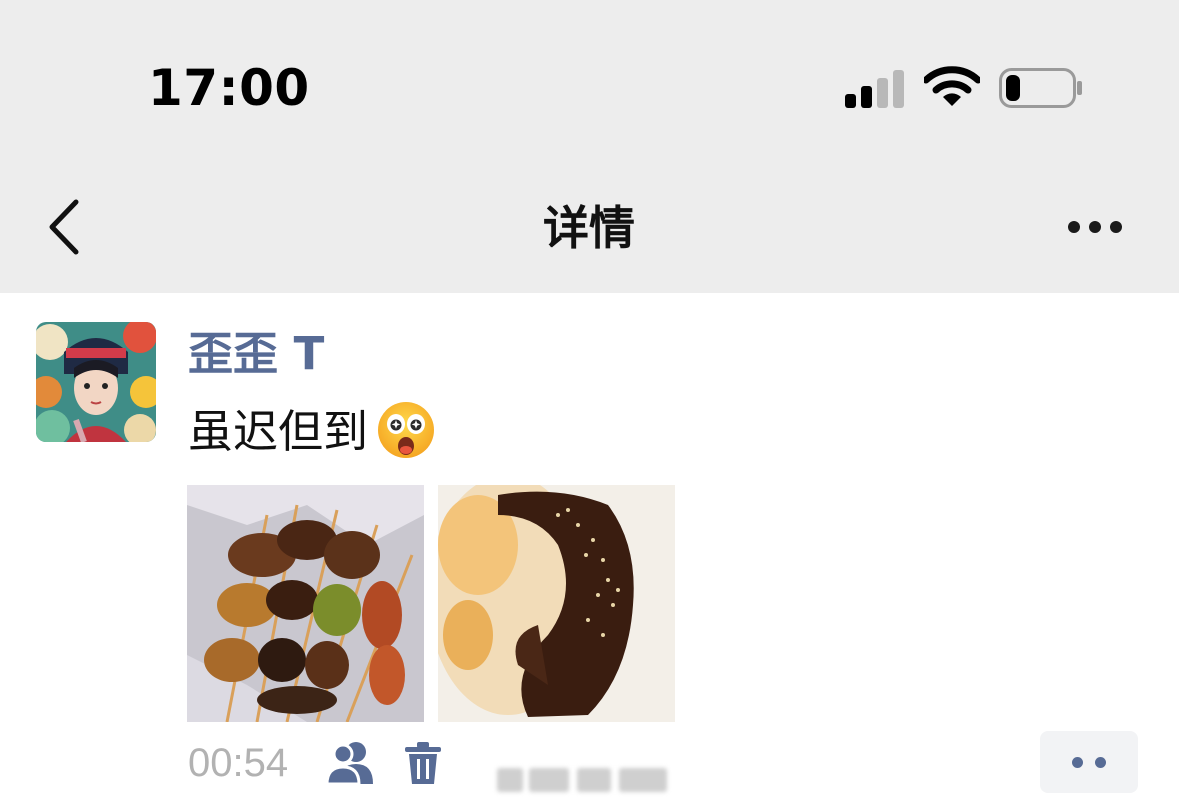  I want to click on author-name: 歪歪 T, so click(256, 354).